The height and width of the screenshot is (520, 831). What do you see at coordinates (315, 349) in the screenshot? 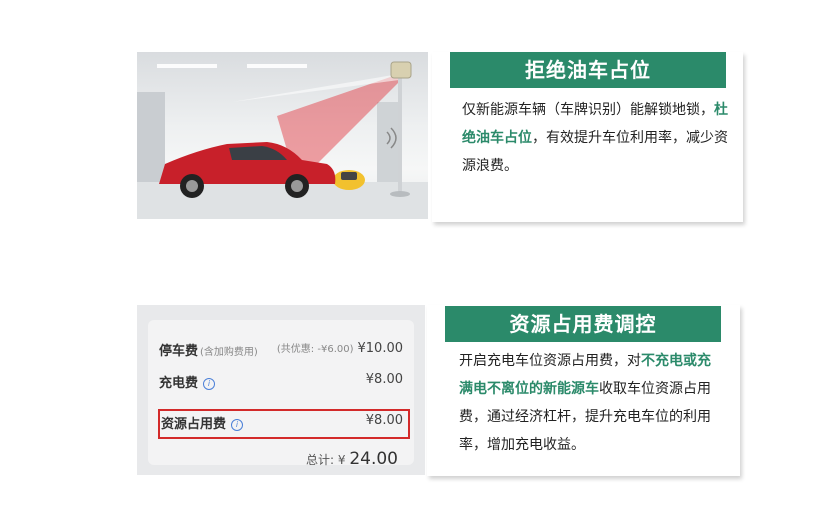
I see `fee-discount: (共优惠: -¥6.00)` at bounding box center [315, 349].